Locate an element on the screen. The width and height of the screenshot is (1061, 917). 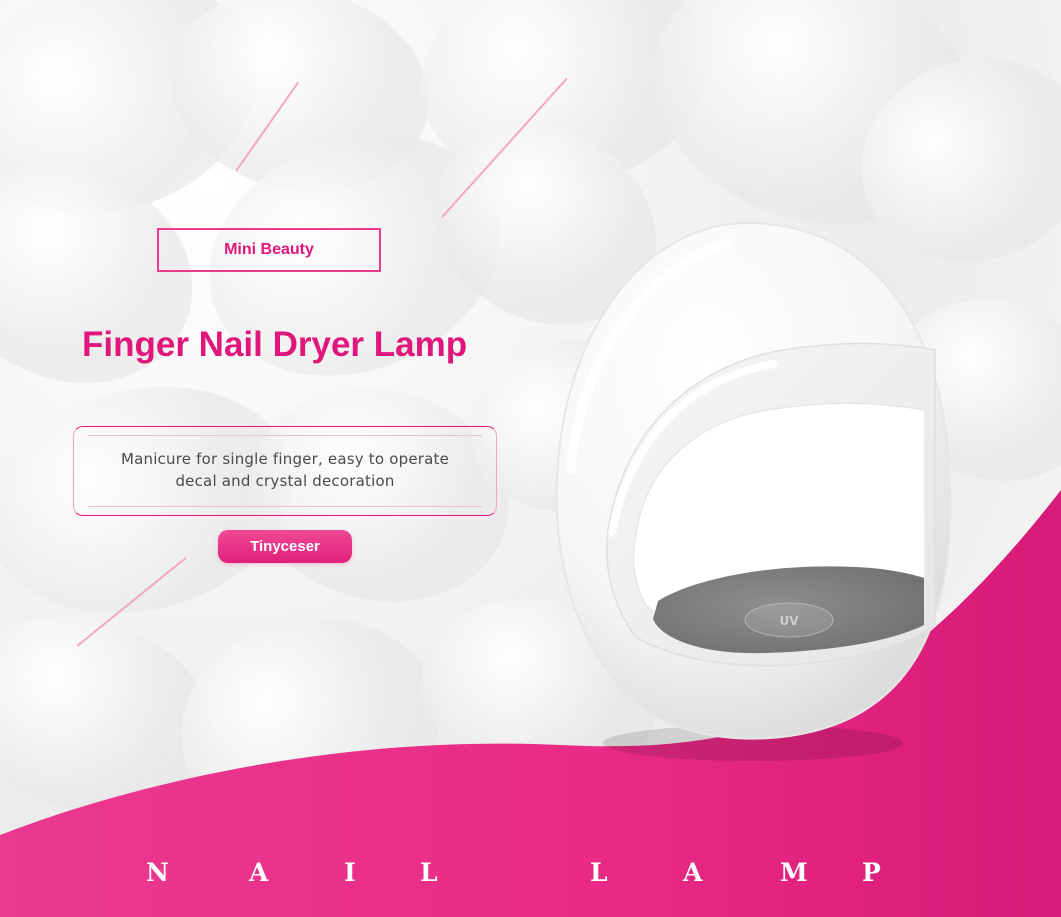
mini-beauty-badge: Mini Beauty is located at coordinates (269, 250).